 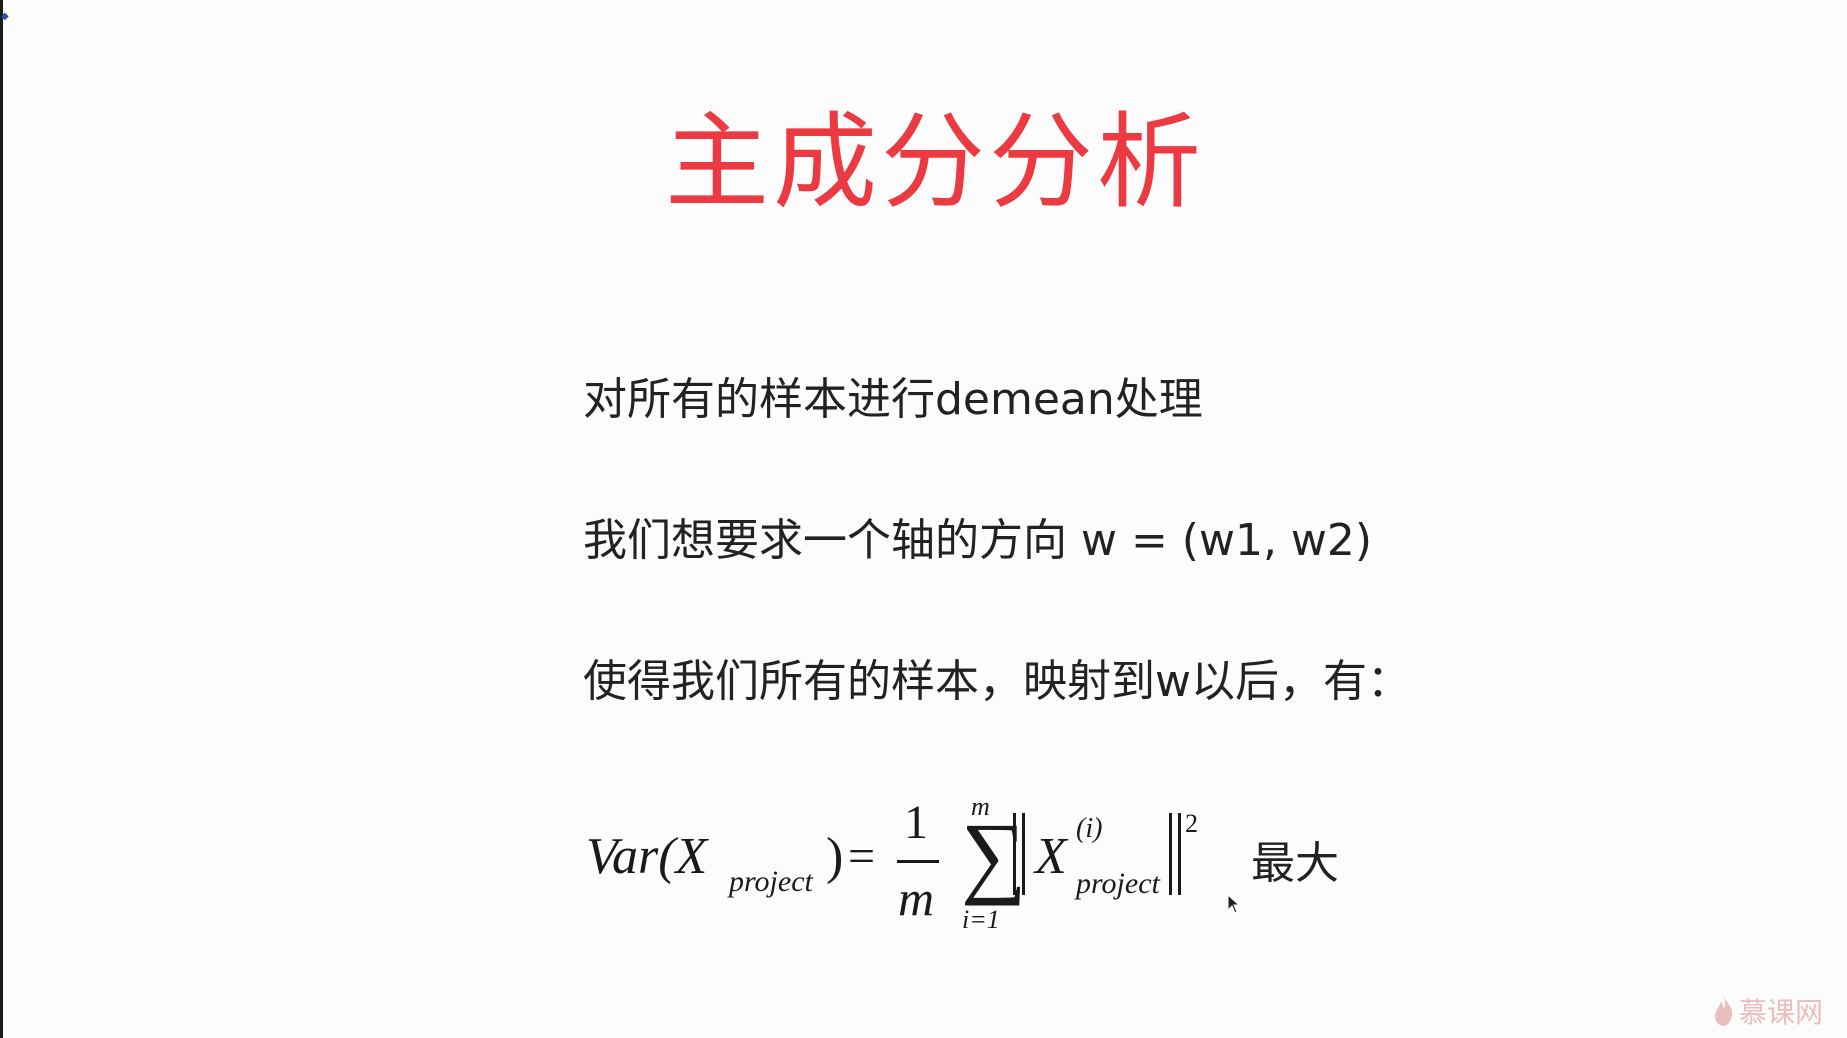 What do you see at coordinates (1781, 1012) in the screenshot?
I see `watermark-text: 慕课网` at bounding box center [1781, 1012].